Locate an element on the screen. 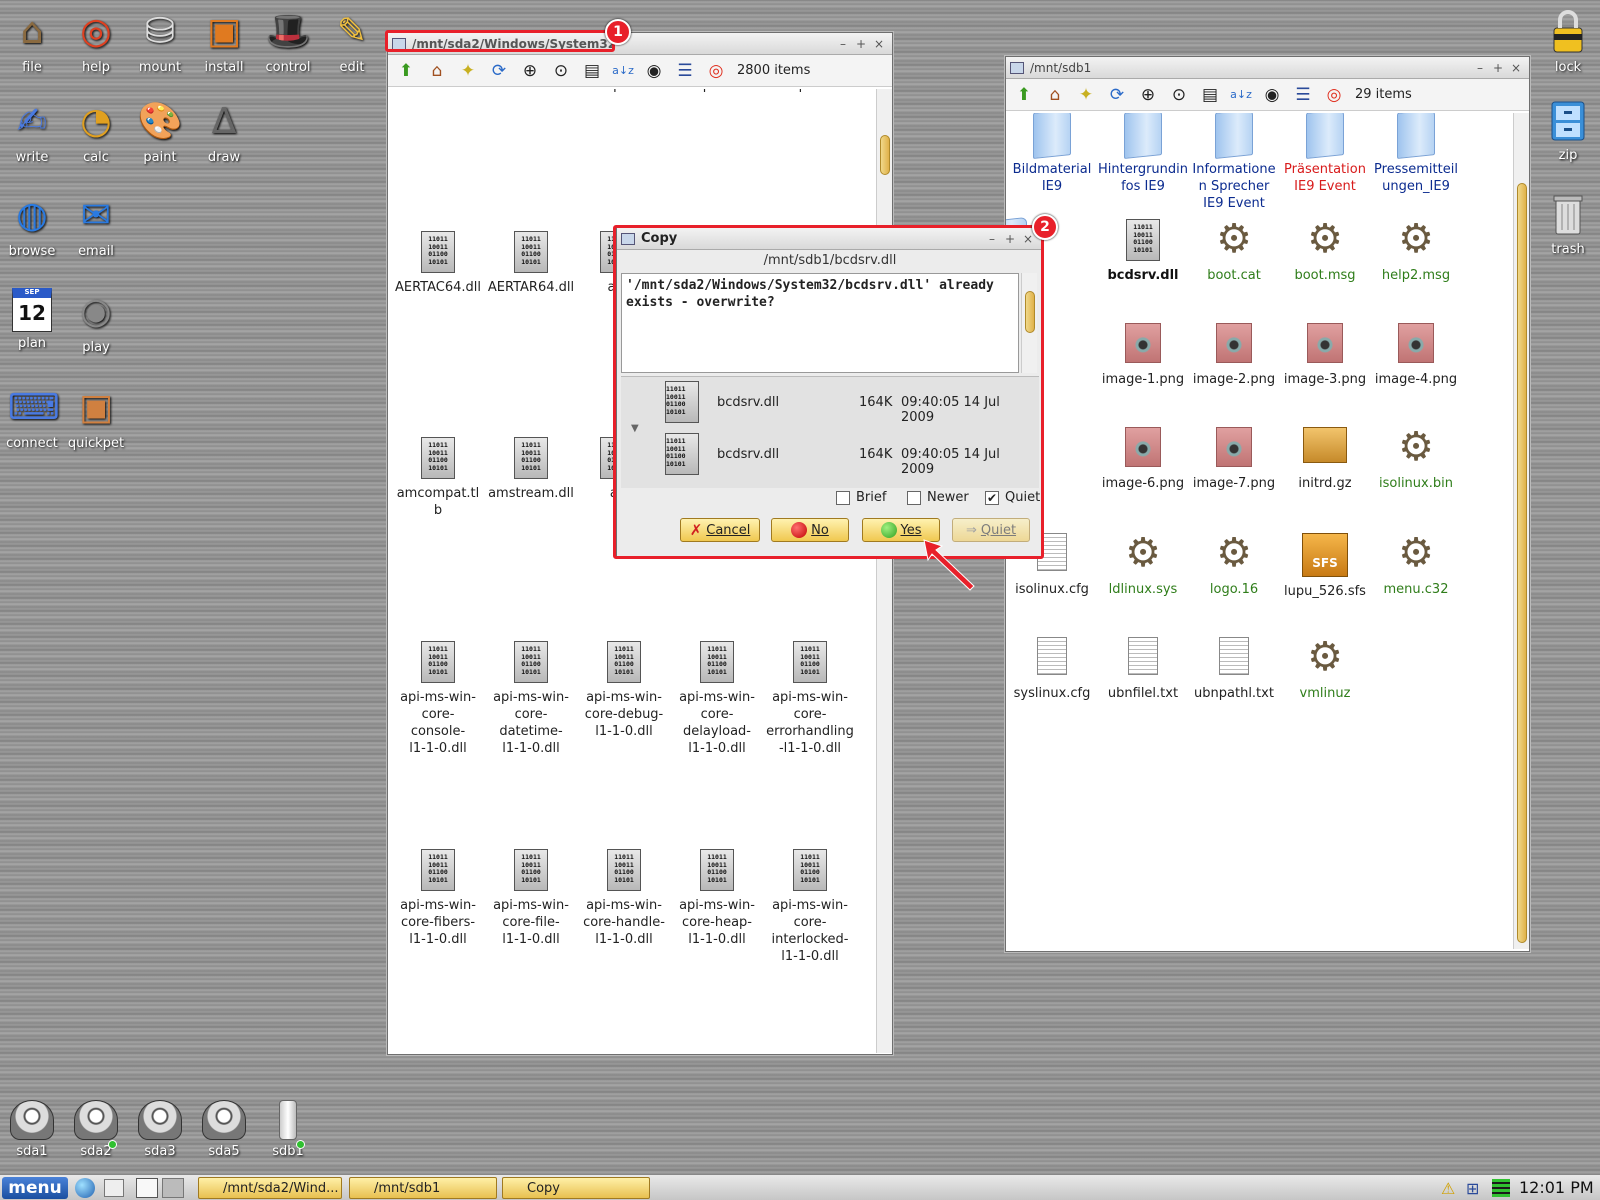  zoom-in-icon: ⊕ is located at coordinates (1148, 95).